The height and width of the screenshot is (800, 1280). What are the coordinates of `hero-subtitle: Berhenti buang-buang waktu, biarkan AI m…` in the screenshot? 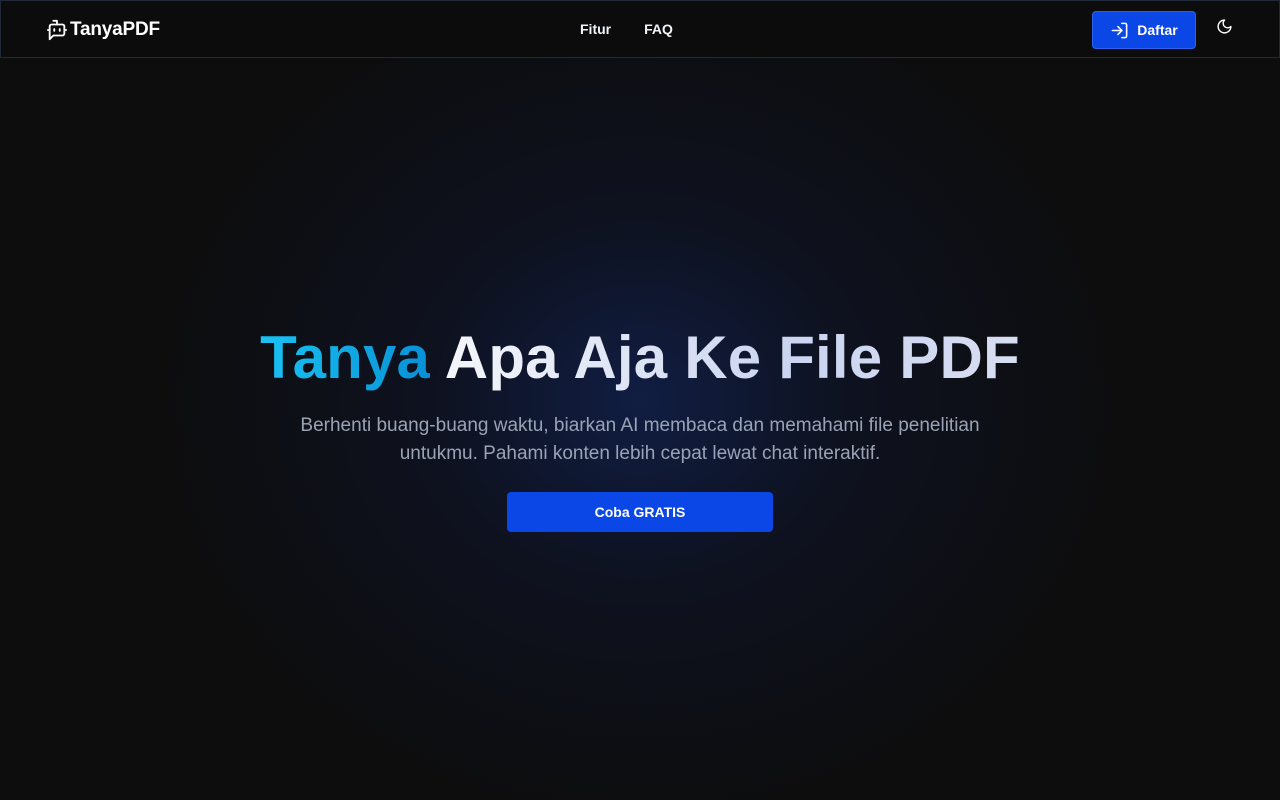 It's located at (640, 439).